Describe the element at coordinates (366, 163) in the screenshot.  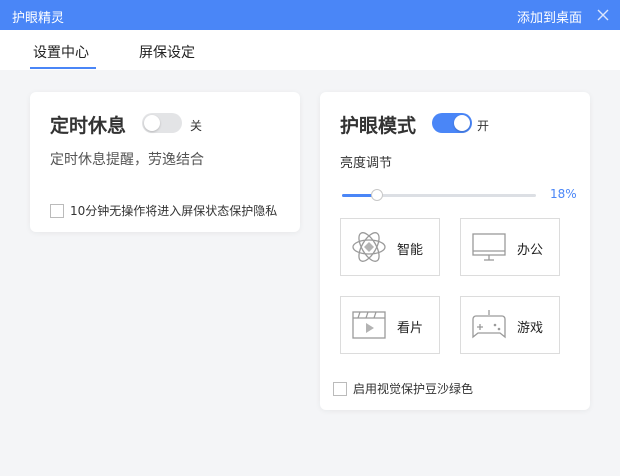
I see `brightness-label: 亮度调节` at that location.